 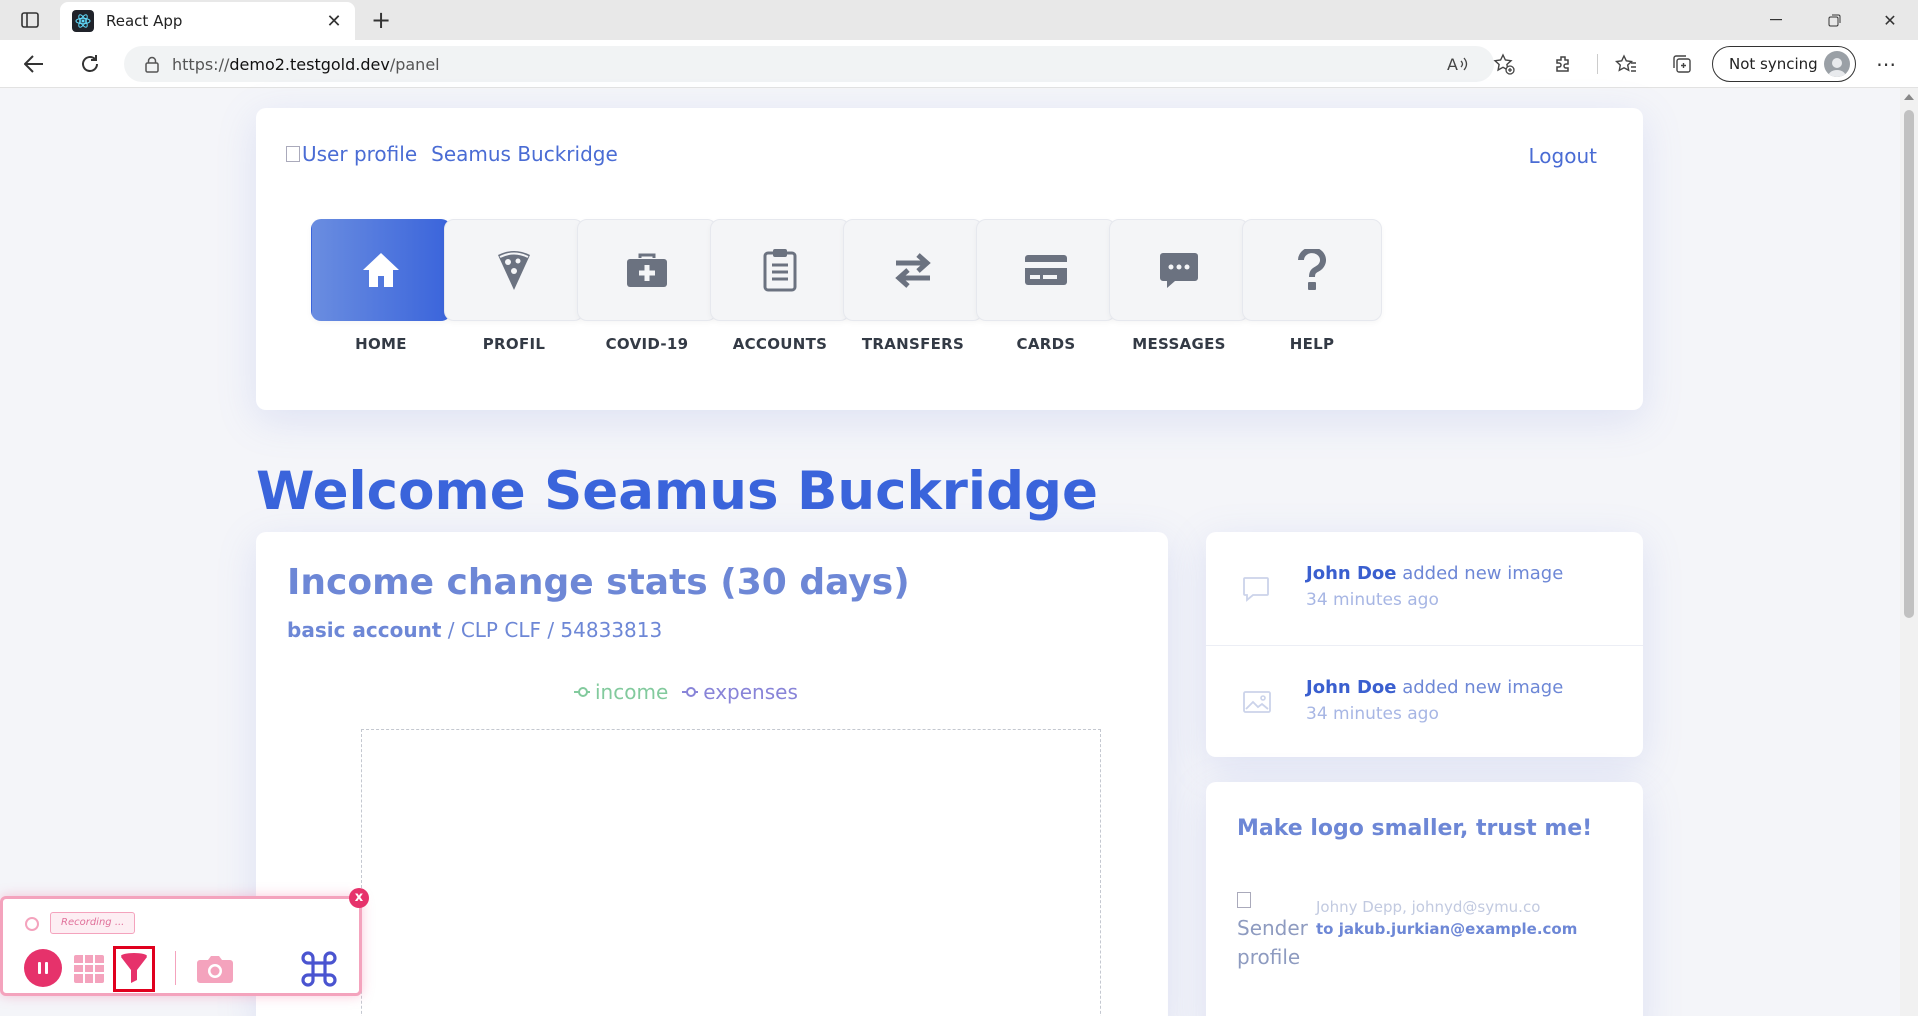 I want to click on nav-item-cards: CARDS, so click(x=1046, y=286).